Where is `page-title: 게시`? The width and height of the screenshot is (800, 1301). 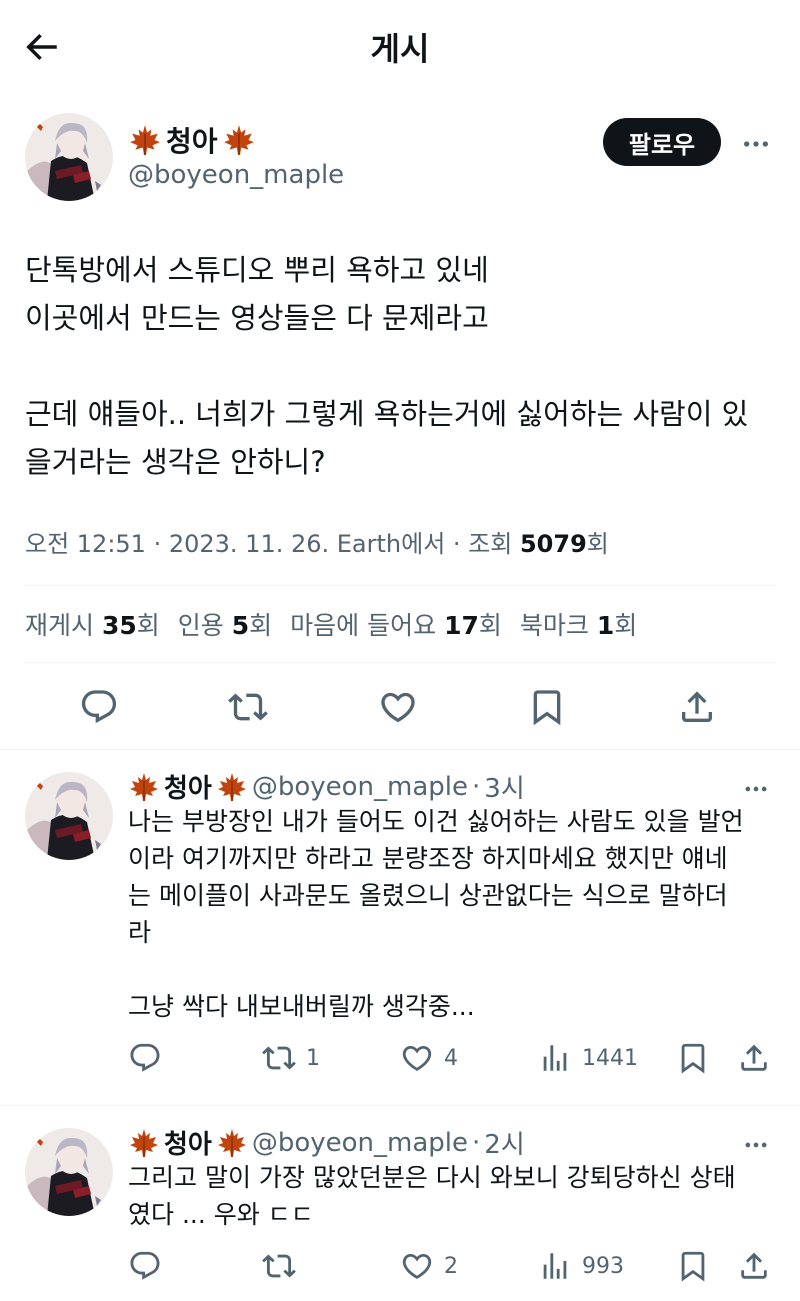 page-title: 게시 is located at coordinates (400, 49).